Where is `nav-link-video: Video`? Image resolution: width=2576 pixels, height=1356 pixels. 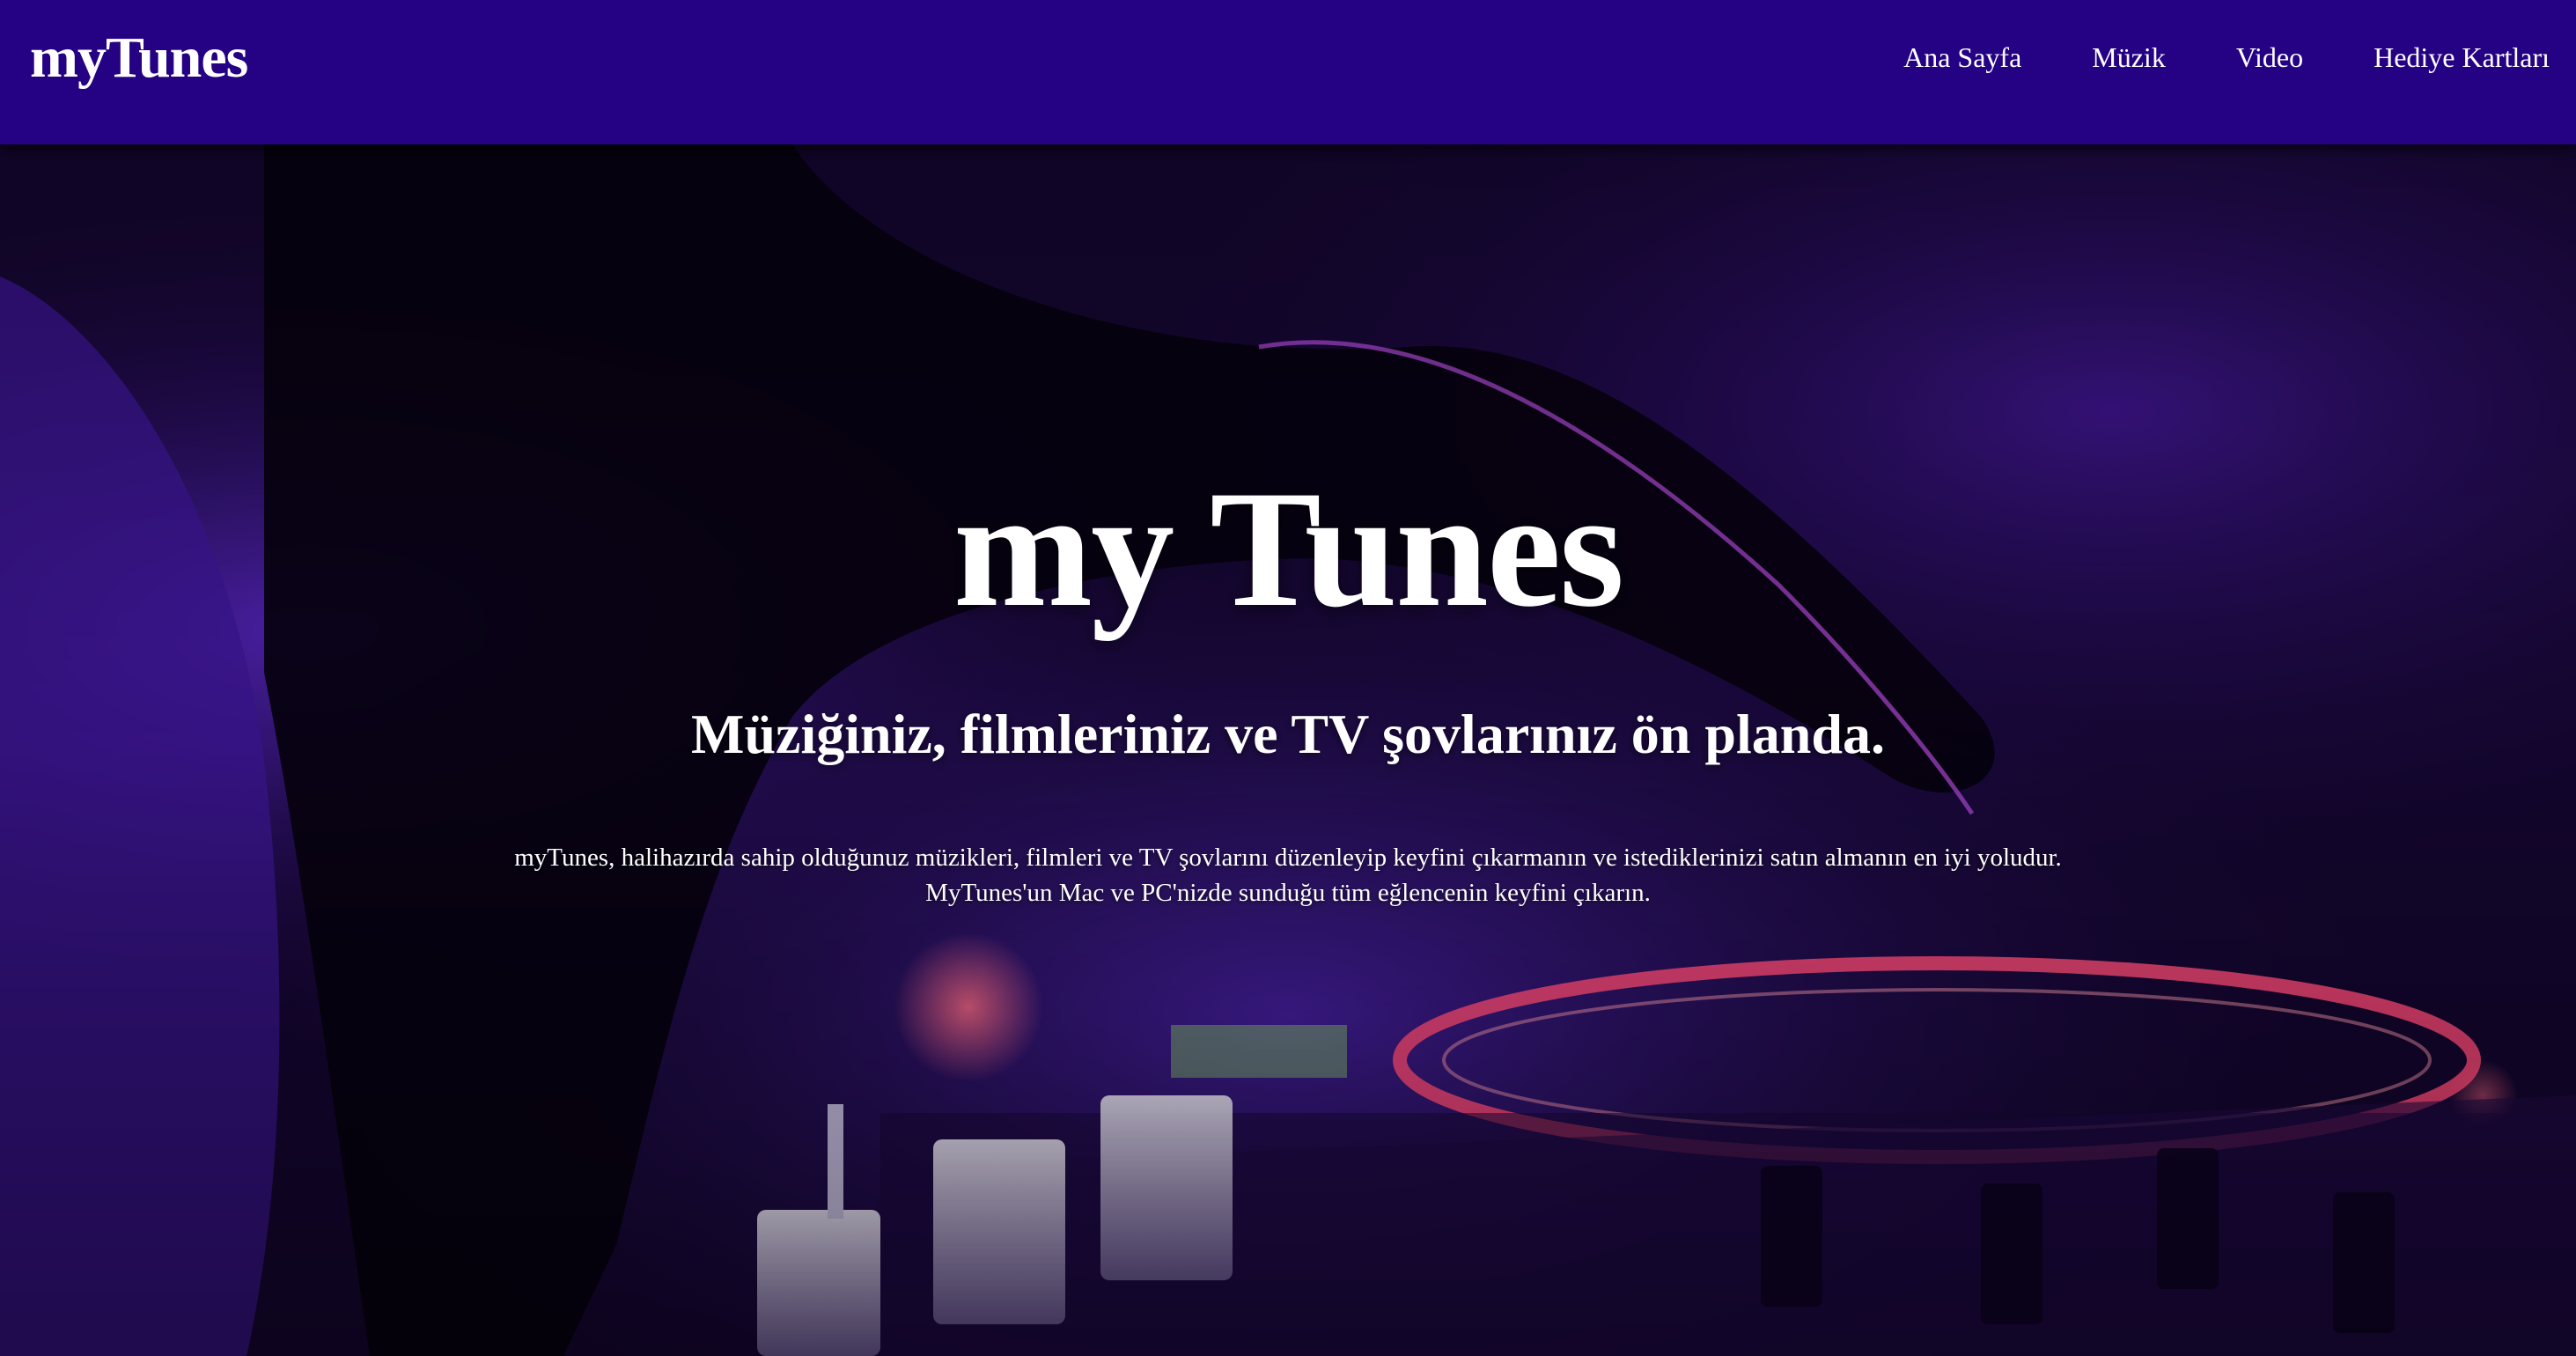 nav-link-video: Video is located at coordinates (2269, 57).